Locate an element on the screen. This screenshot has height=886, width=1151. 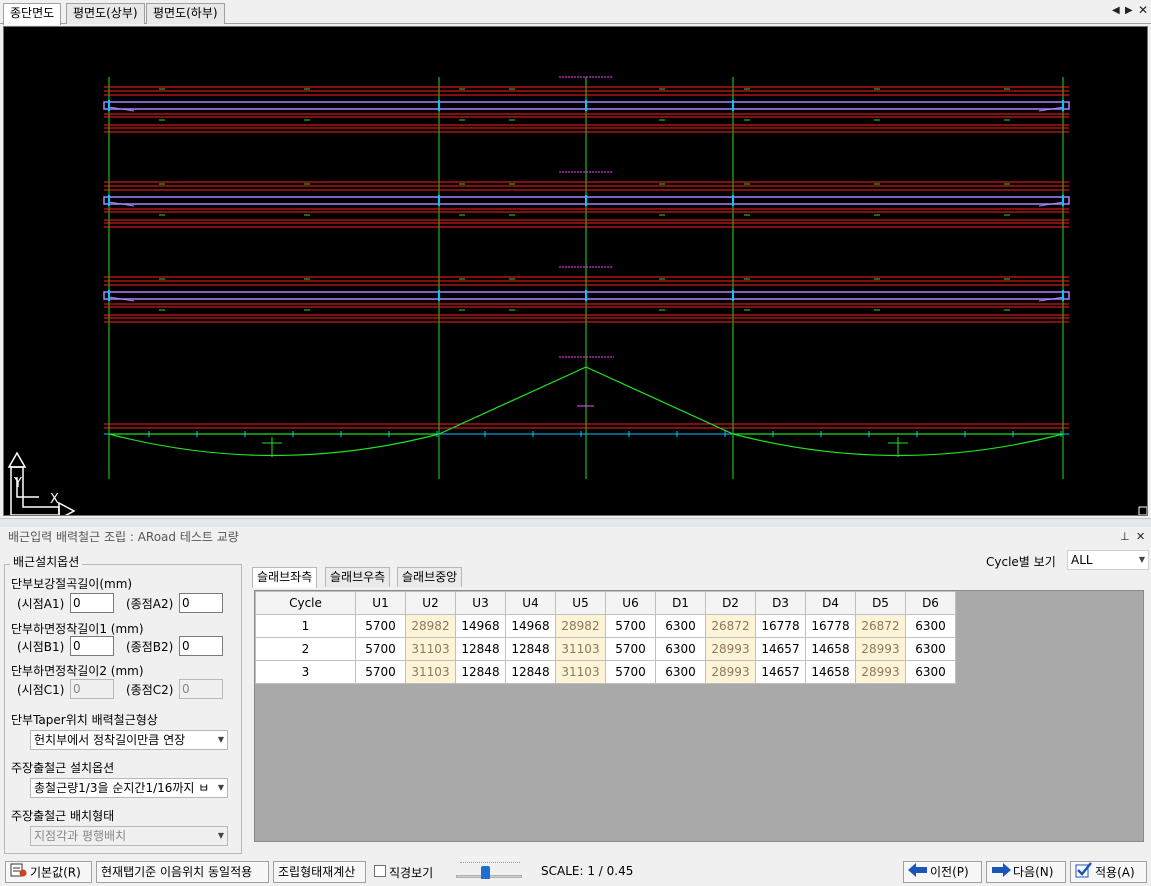
startB1-input: 0 is located at coordinates (92, 646).